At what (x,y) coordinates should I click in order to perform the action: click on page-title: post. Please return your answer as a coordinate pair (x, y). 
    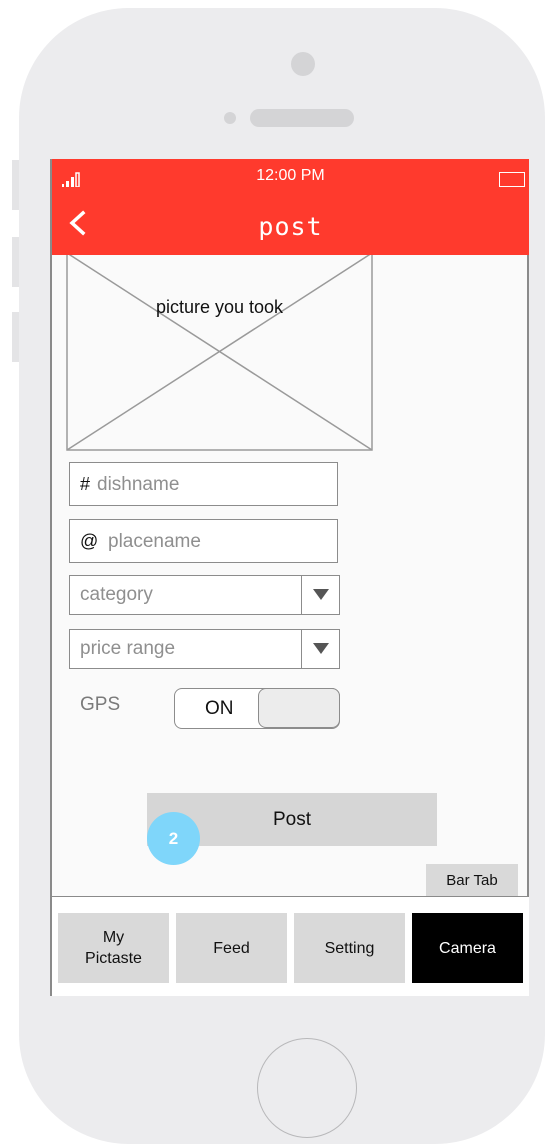
    Looking at the image, I should click on (290, 226).